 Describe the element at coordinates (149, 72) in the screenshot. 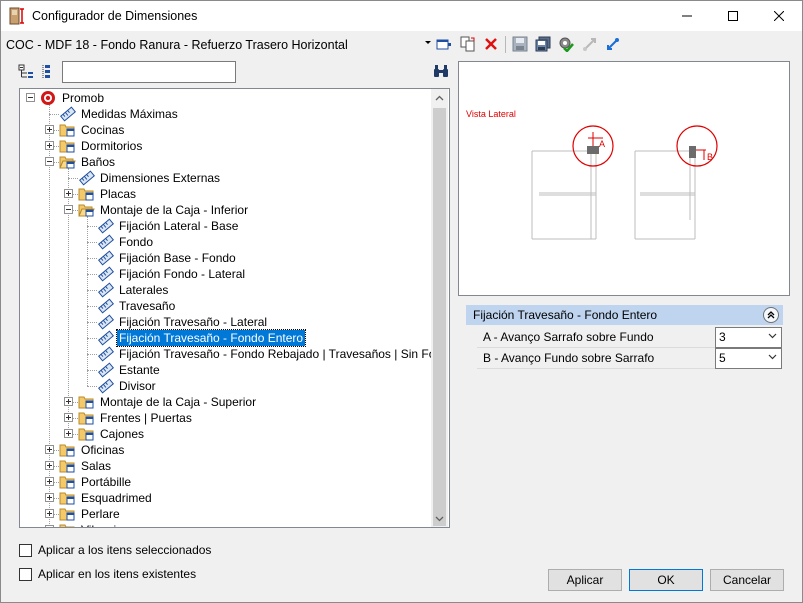

I see `tree-search-input` at that location.